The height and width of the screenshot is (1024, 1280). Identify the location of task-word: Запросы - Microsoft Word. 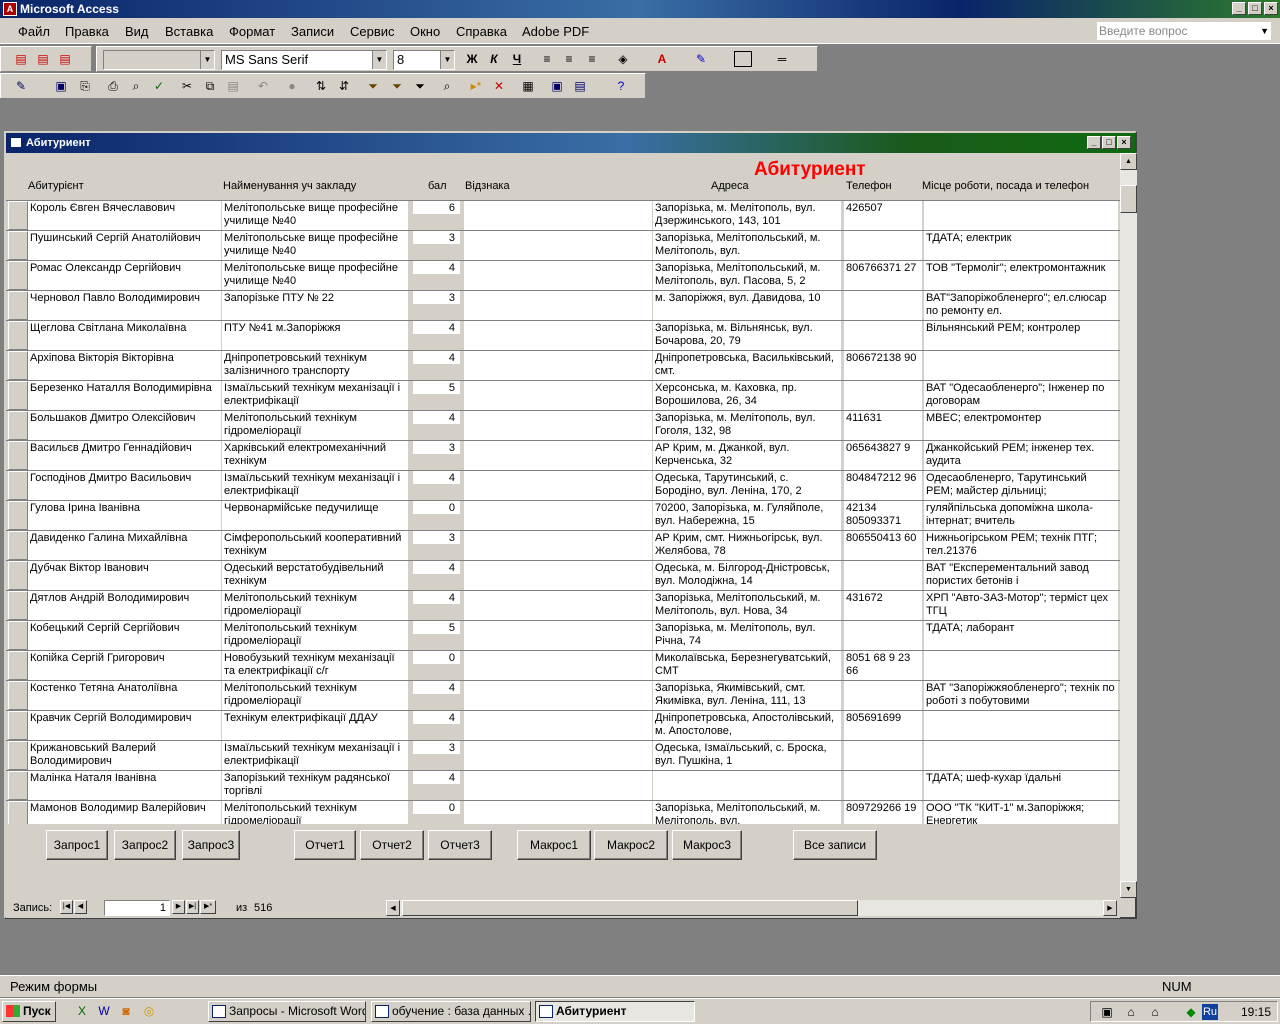
(287, 1011).